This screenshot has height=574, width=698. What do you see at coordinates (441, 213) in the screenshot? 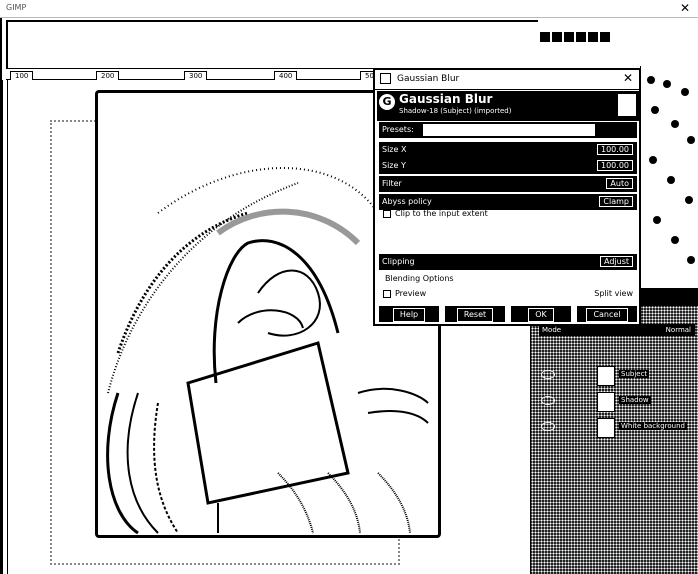
I see `clip-checkbox-label: Clip to the input extent` at bounding box center [441, 213].